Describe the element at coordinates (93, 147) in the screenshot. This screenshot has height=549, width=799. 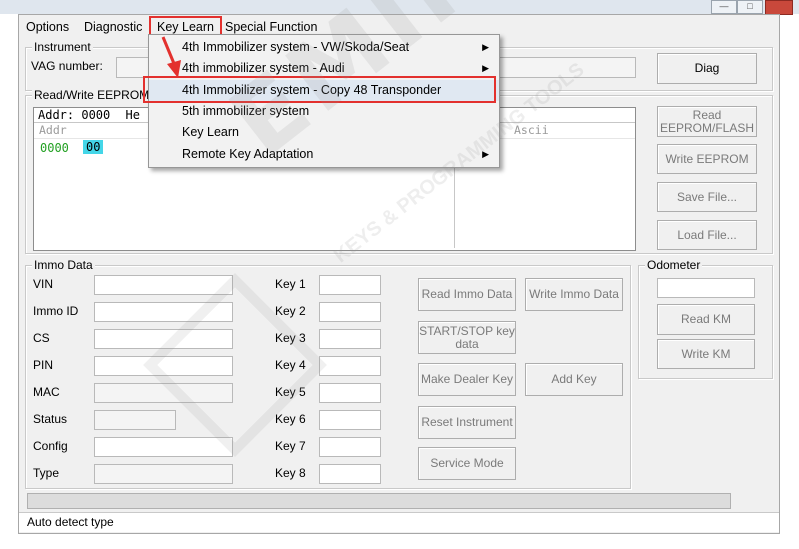
I see `selected-hex-cell: 00` at that location.